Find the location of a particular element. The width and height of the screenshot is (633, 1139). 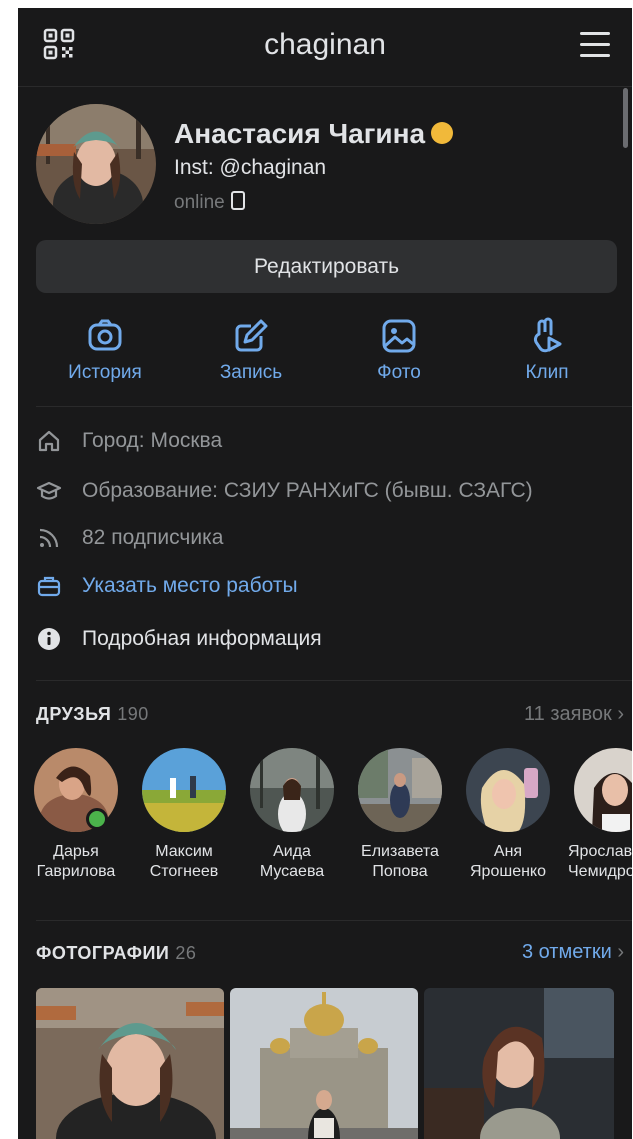

online-status: online is located at coordinates (209, 202).